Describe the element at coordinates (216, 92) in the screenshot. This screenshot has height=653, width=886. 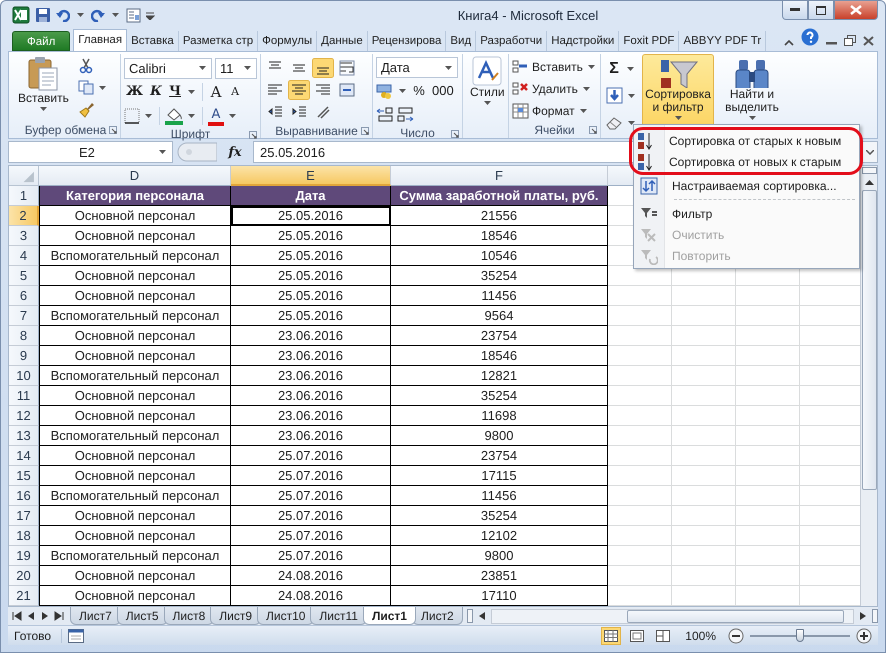
I see `increase-font-button: A` at that location.